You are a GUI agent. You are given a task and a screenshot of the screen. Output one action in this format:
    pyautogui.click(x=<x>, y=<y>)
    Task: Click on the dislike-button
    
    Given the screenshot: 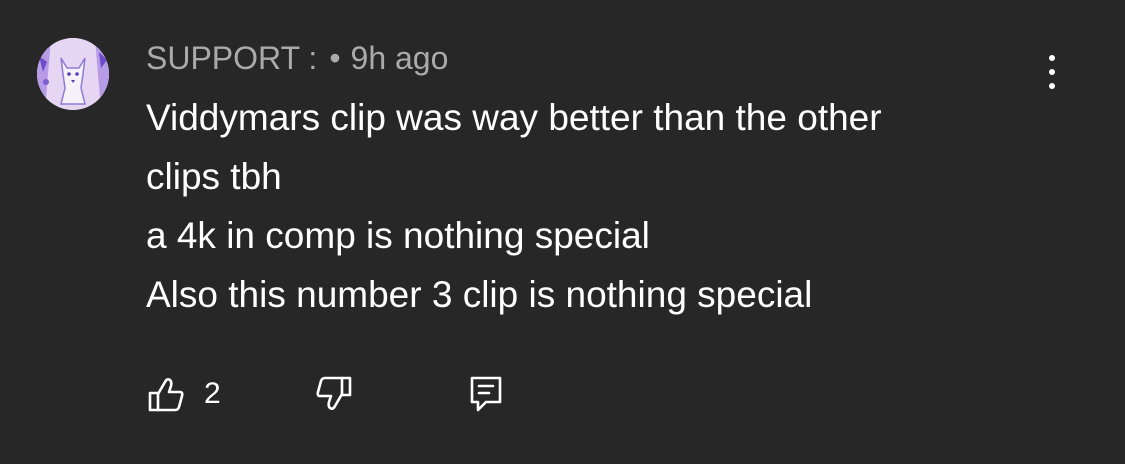 What is the action you would take?
    pyautogui.click(x=334, y=394)
    